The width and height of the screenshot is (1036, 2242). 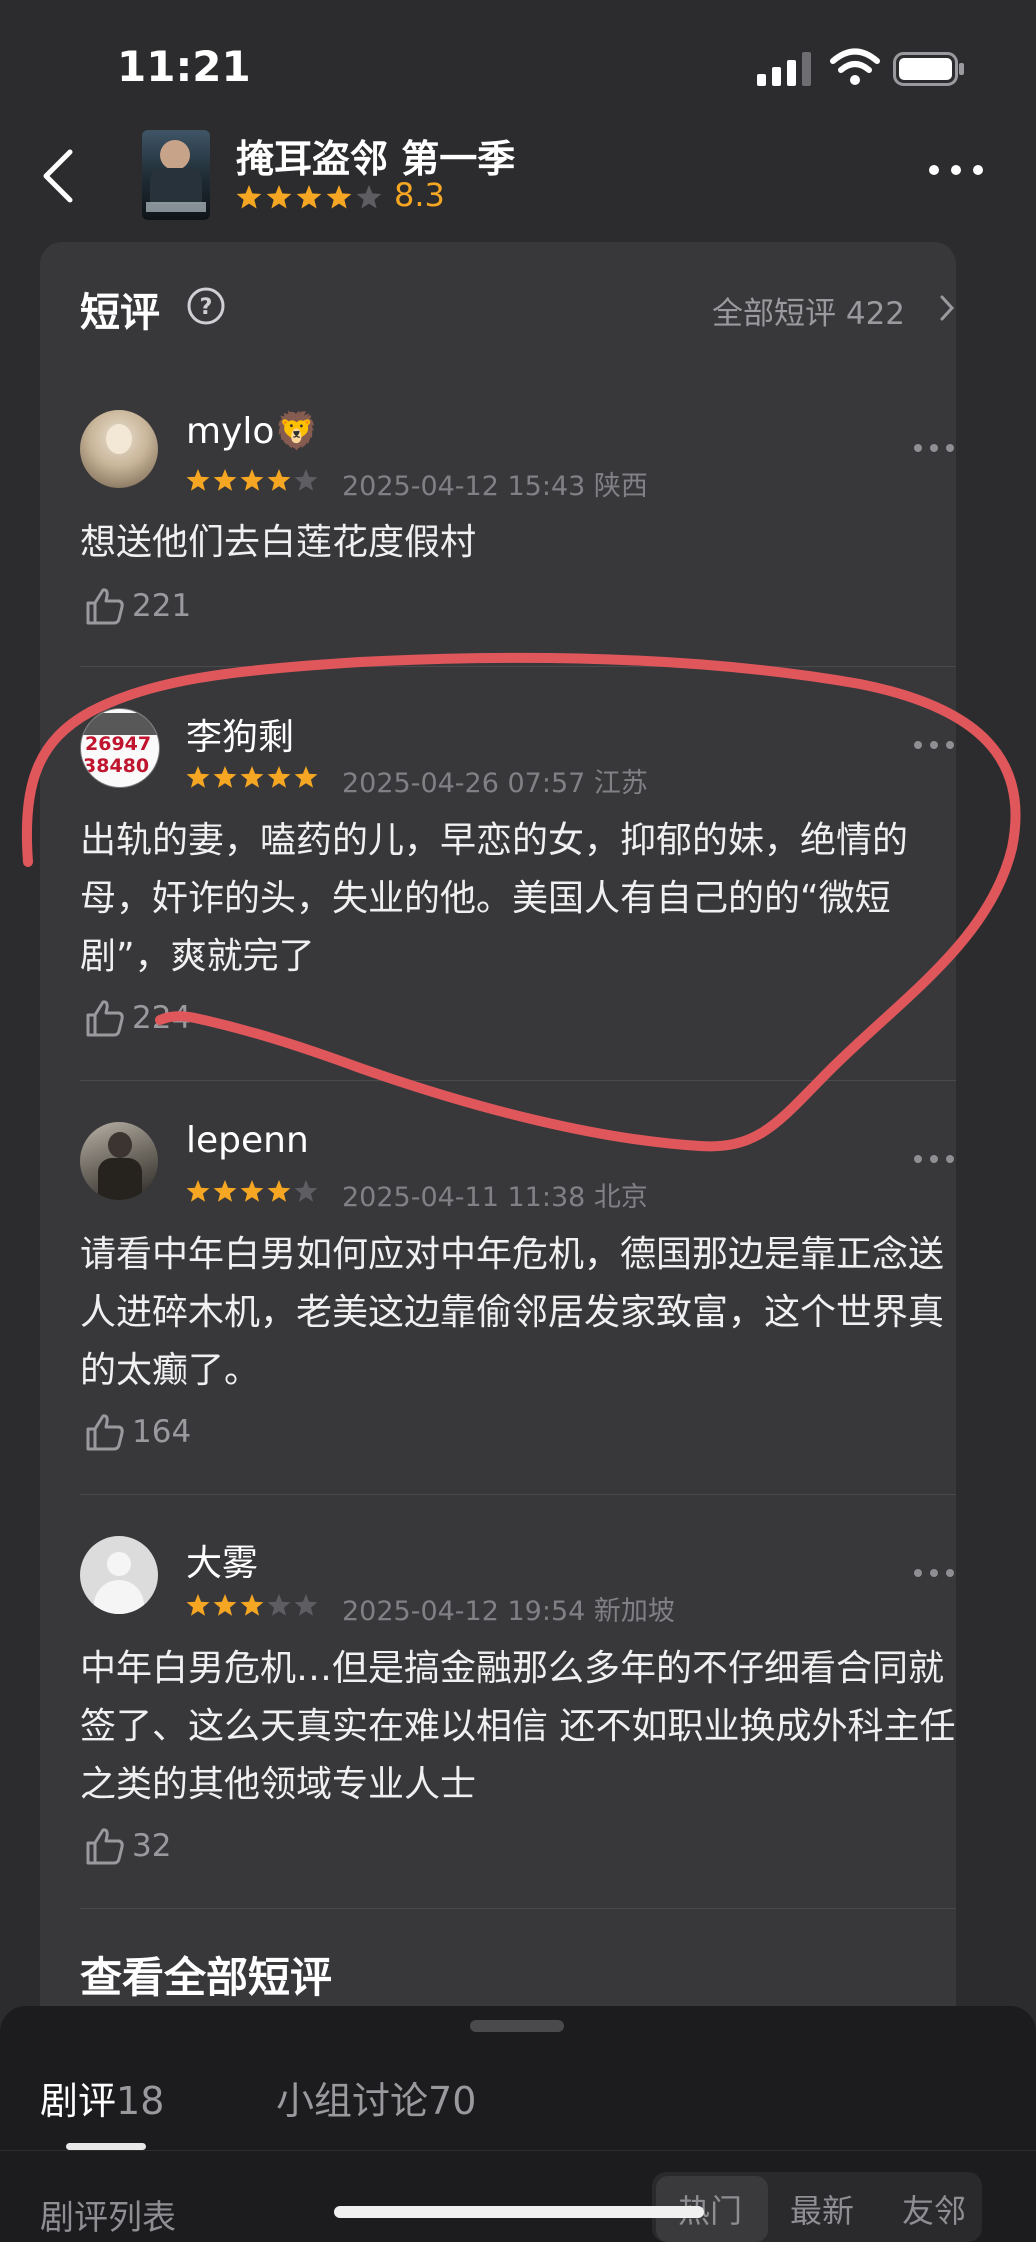 I want to click on comment-meta: 2025-04-11 11:38 北京, so click(x=495, y=1194).